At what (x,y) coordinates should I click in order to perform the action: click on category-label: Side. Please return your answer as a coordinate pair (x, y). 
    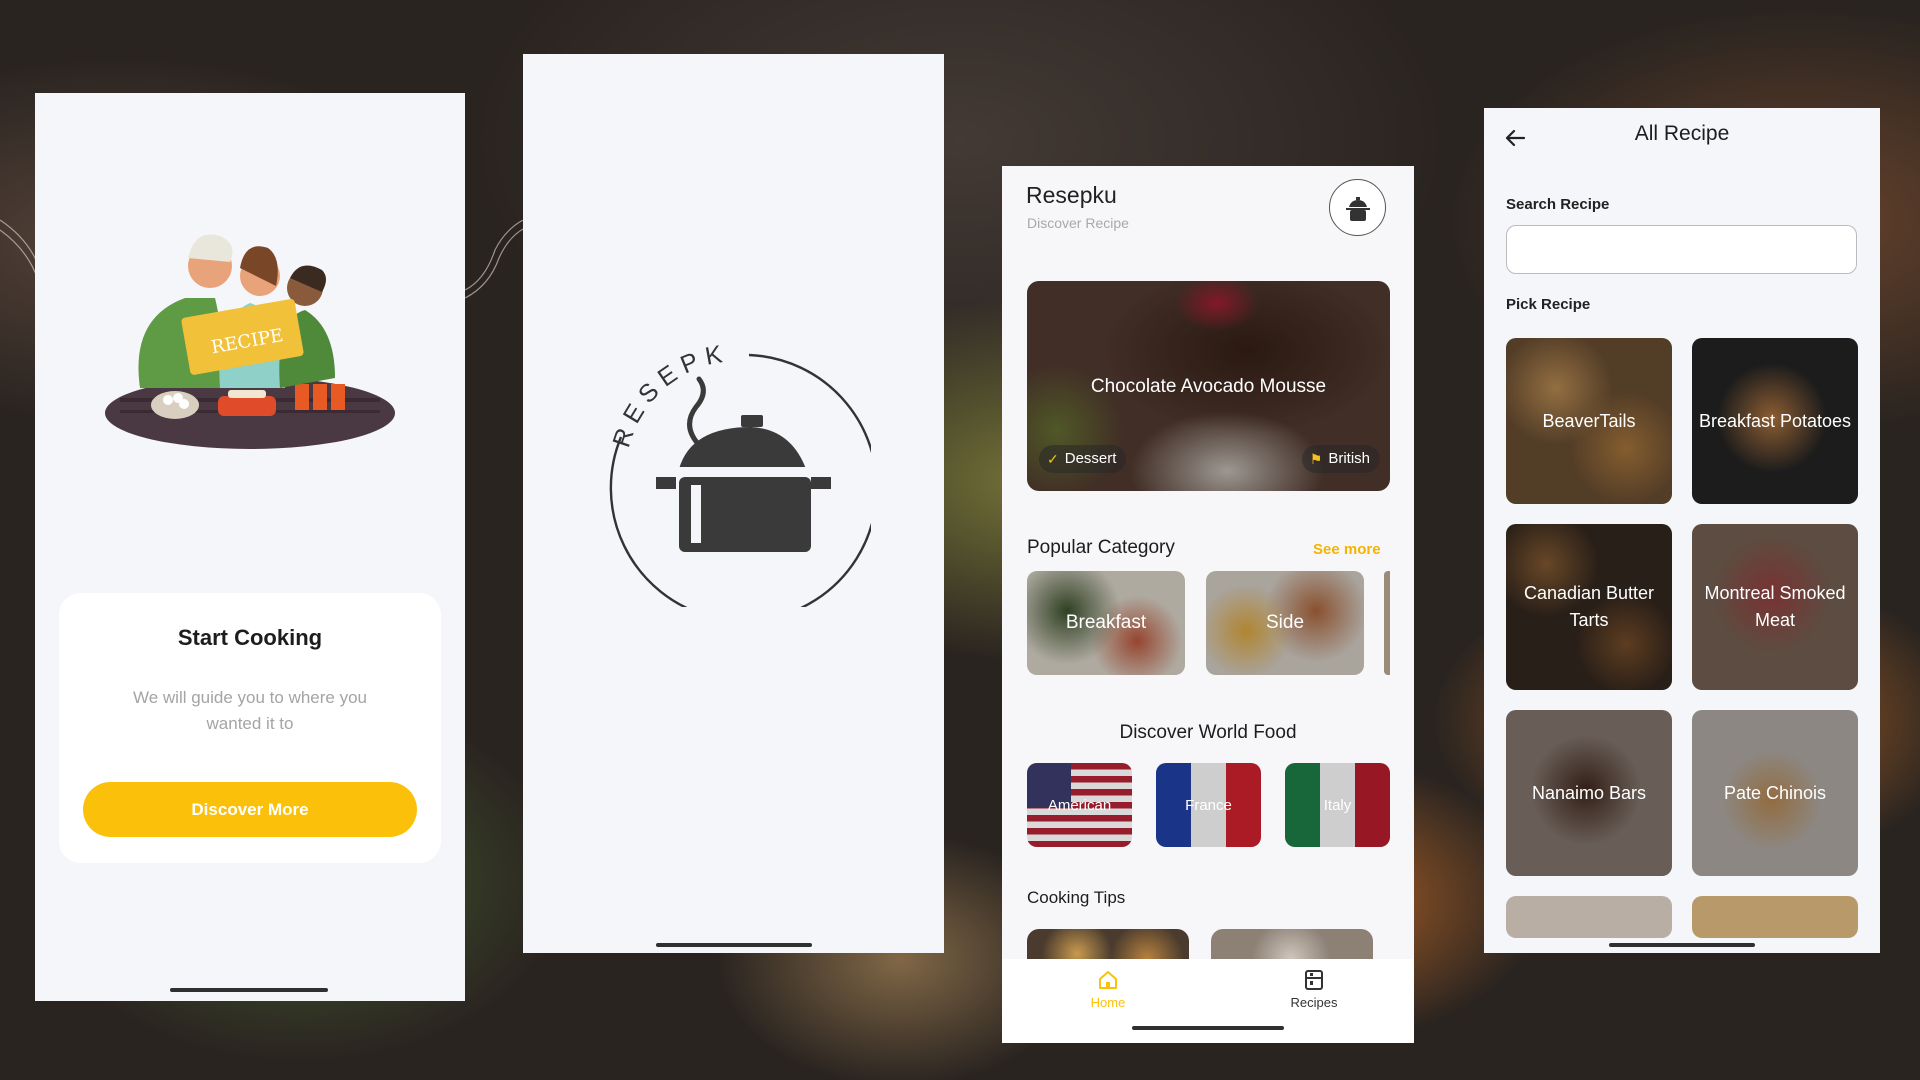
    Looking at the image, I should click on (1285, 623).